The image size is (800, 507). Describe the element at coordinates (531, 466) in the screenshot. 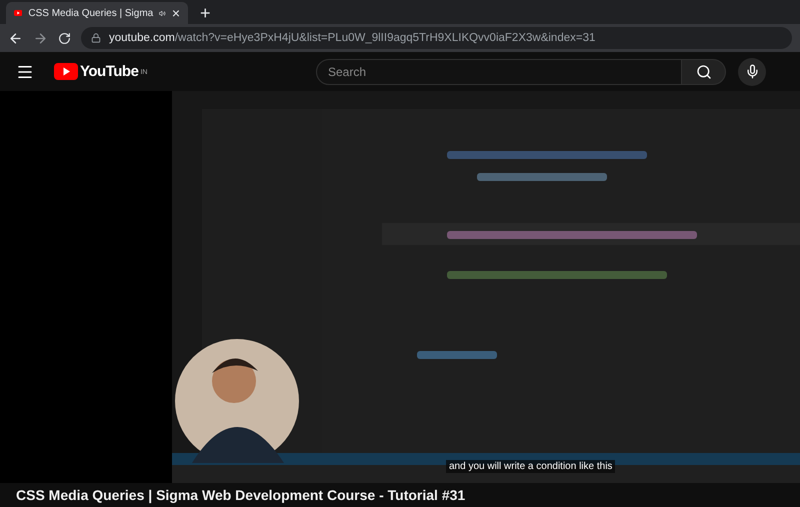

I see `video-caption: and you will write a condition like this` at that location.